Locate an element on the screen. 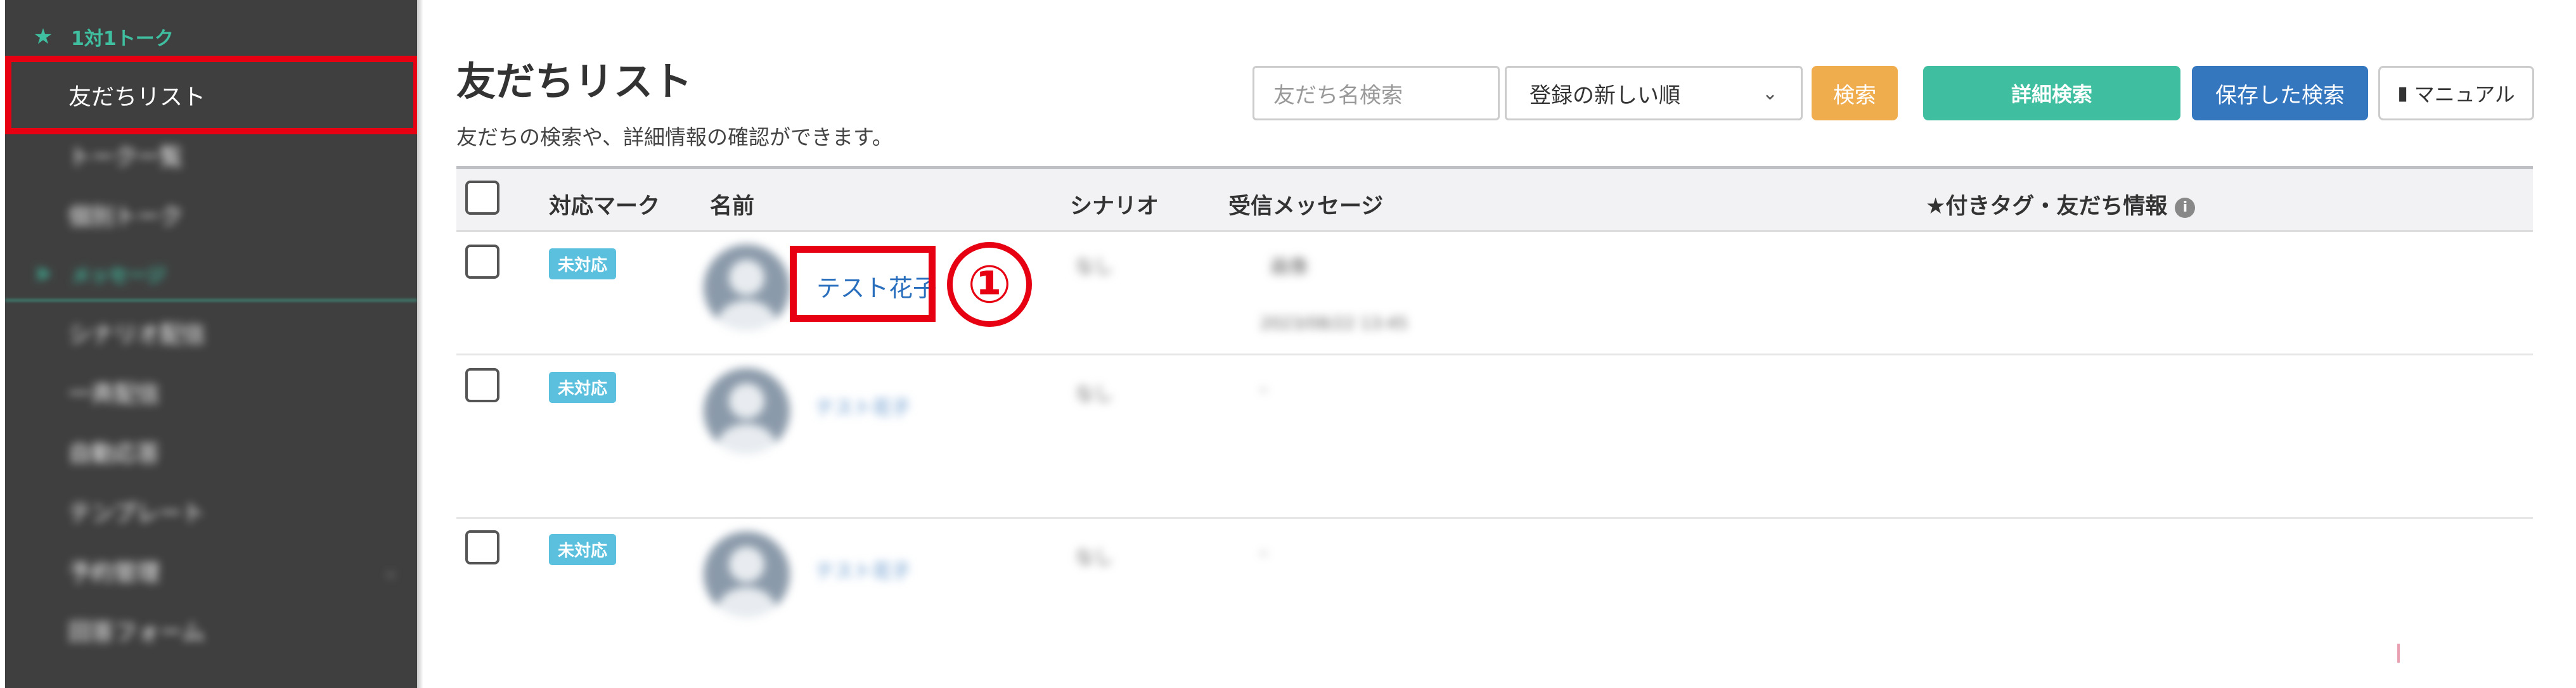 The width and height of the screenshot is (2576, 688). corner-mark is located at coordinates (2398, 653).